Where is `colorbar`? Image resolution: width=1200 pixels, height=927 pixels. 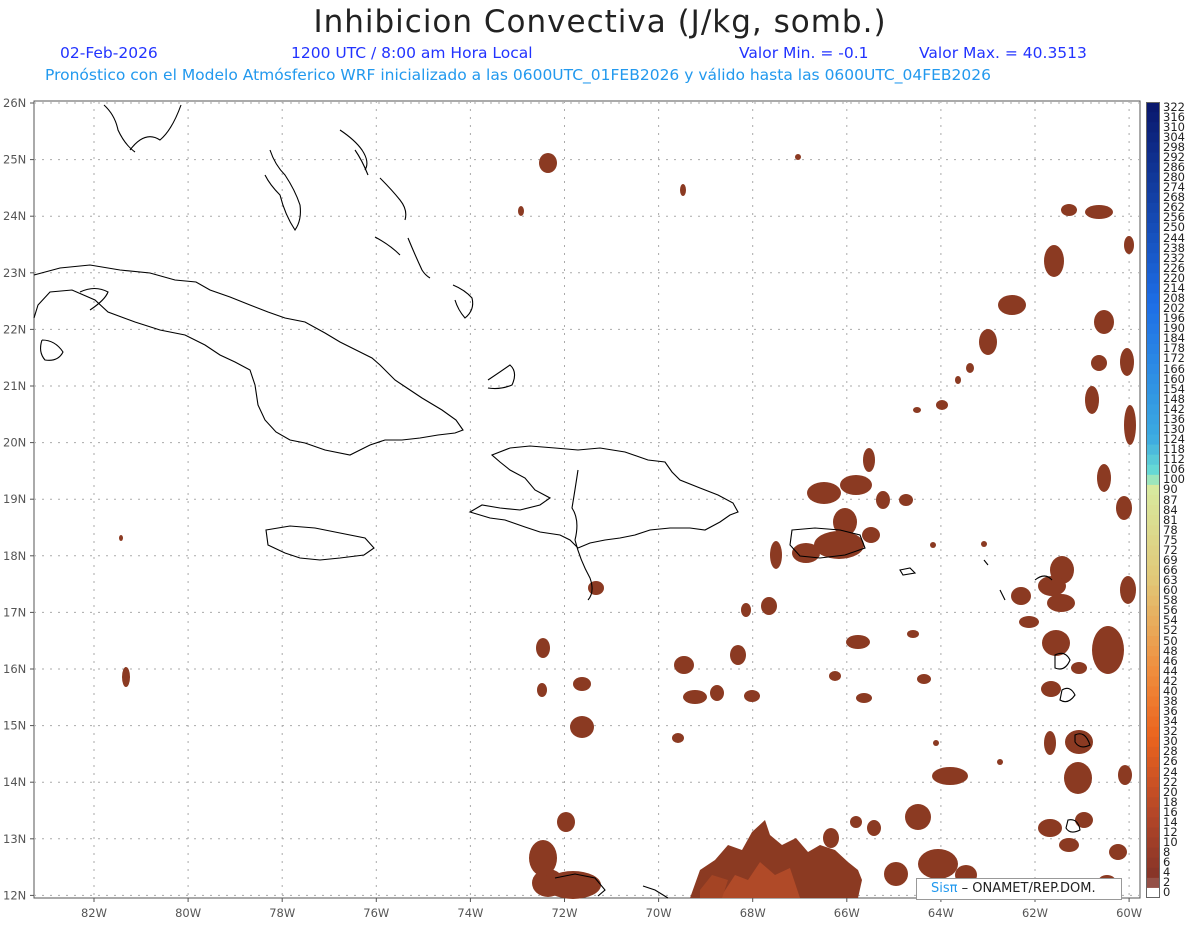 colorbar is located at coordinates (1153, 500).